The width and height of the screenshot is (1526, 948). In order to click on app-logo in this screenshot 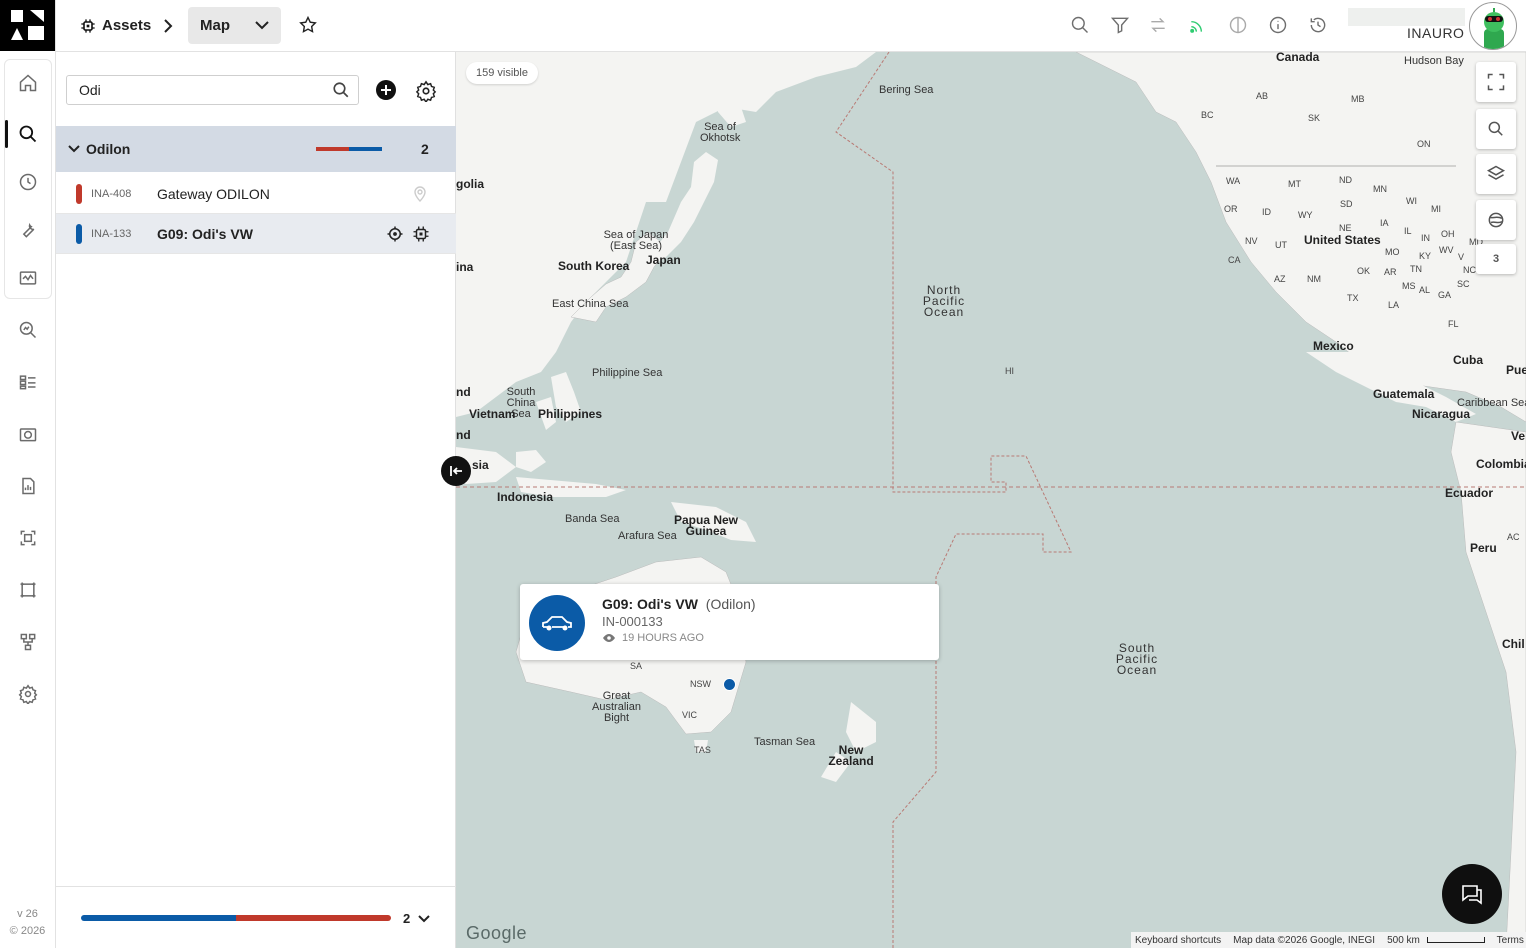, I will do `click(27, 25)`.